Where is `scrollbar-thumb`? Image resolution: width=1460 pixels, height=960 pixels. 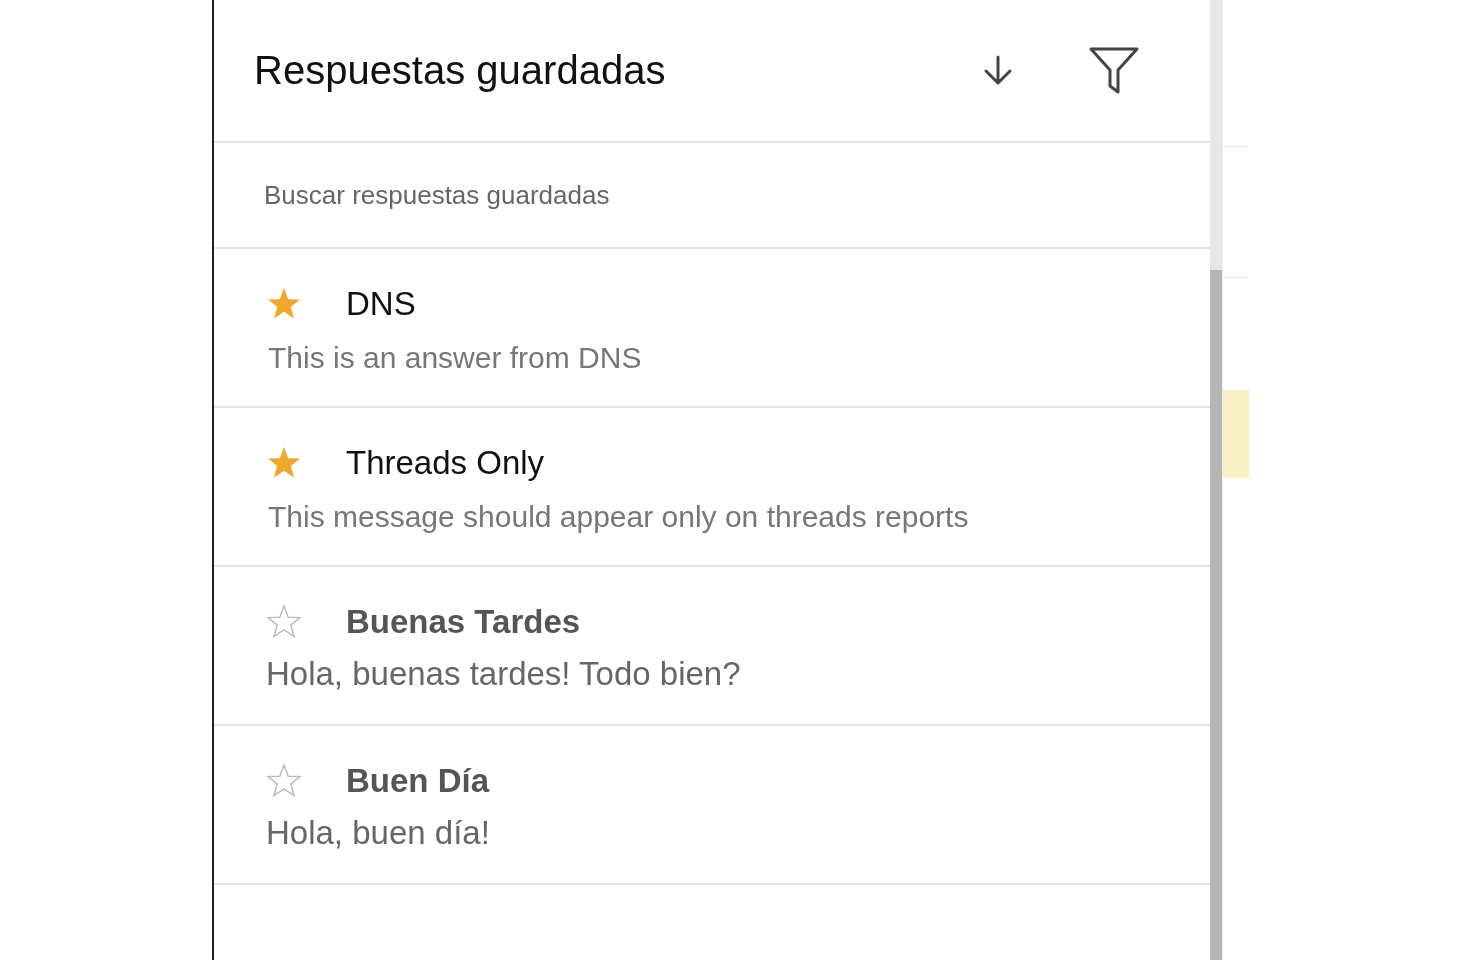
scrollbar-thumb is located at coordinates (1216, 615).